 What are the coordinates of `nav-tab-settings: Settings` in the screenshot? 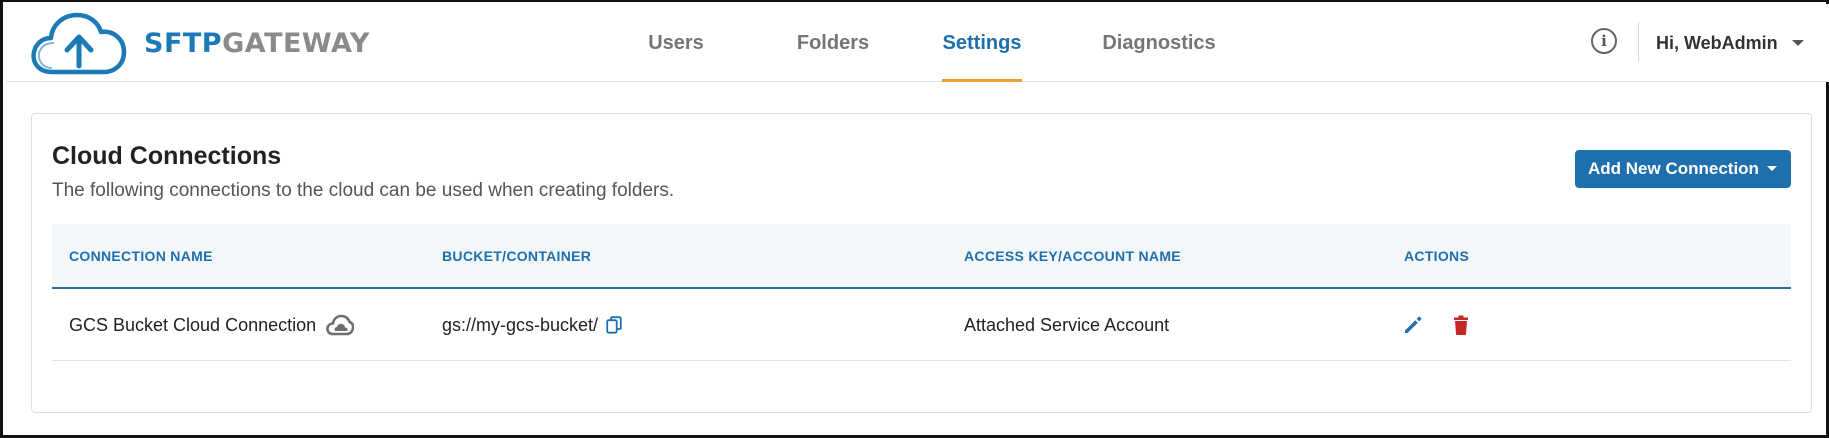 It's located at (982, 43).